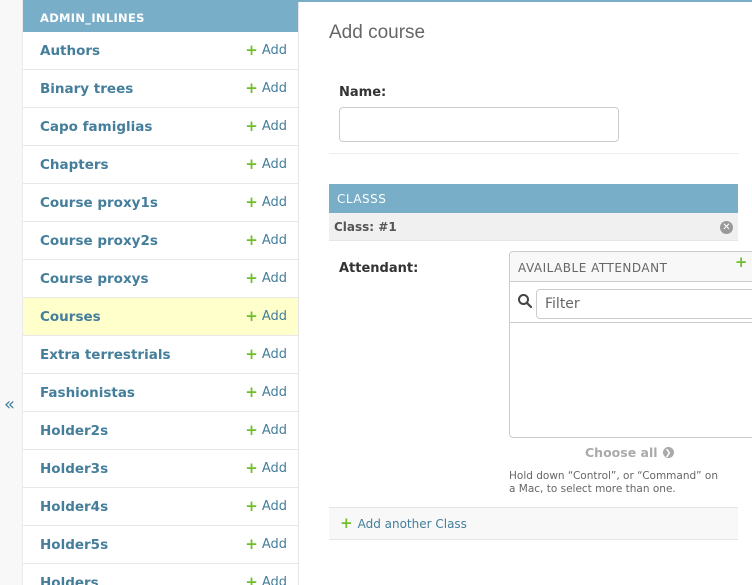  What do you see at coordinates (160, 574) in the screenshot?
I see `sidebar-item: Holders + Add` at bounding box center [160, 574].